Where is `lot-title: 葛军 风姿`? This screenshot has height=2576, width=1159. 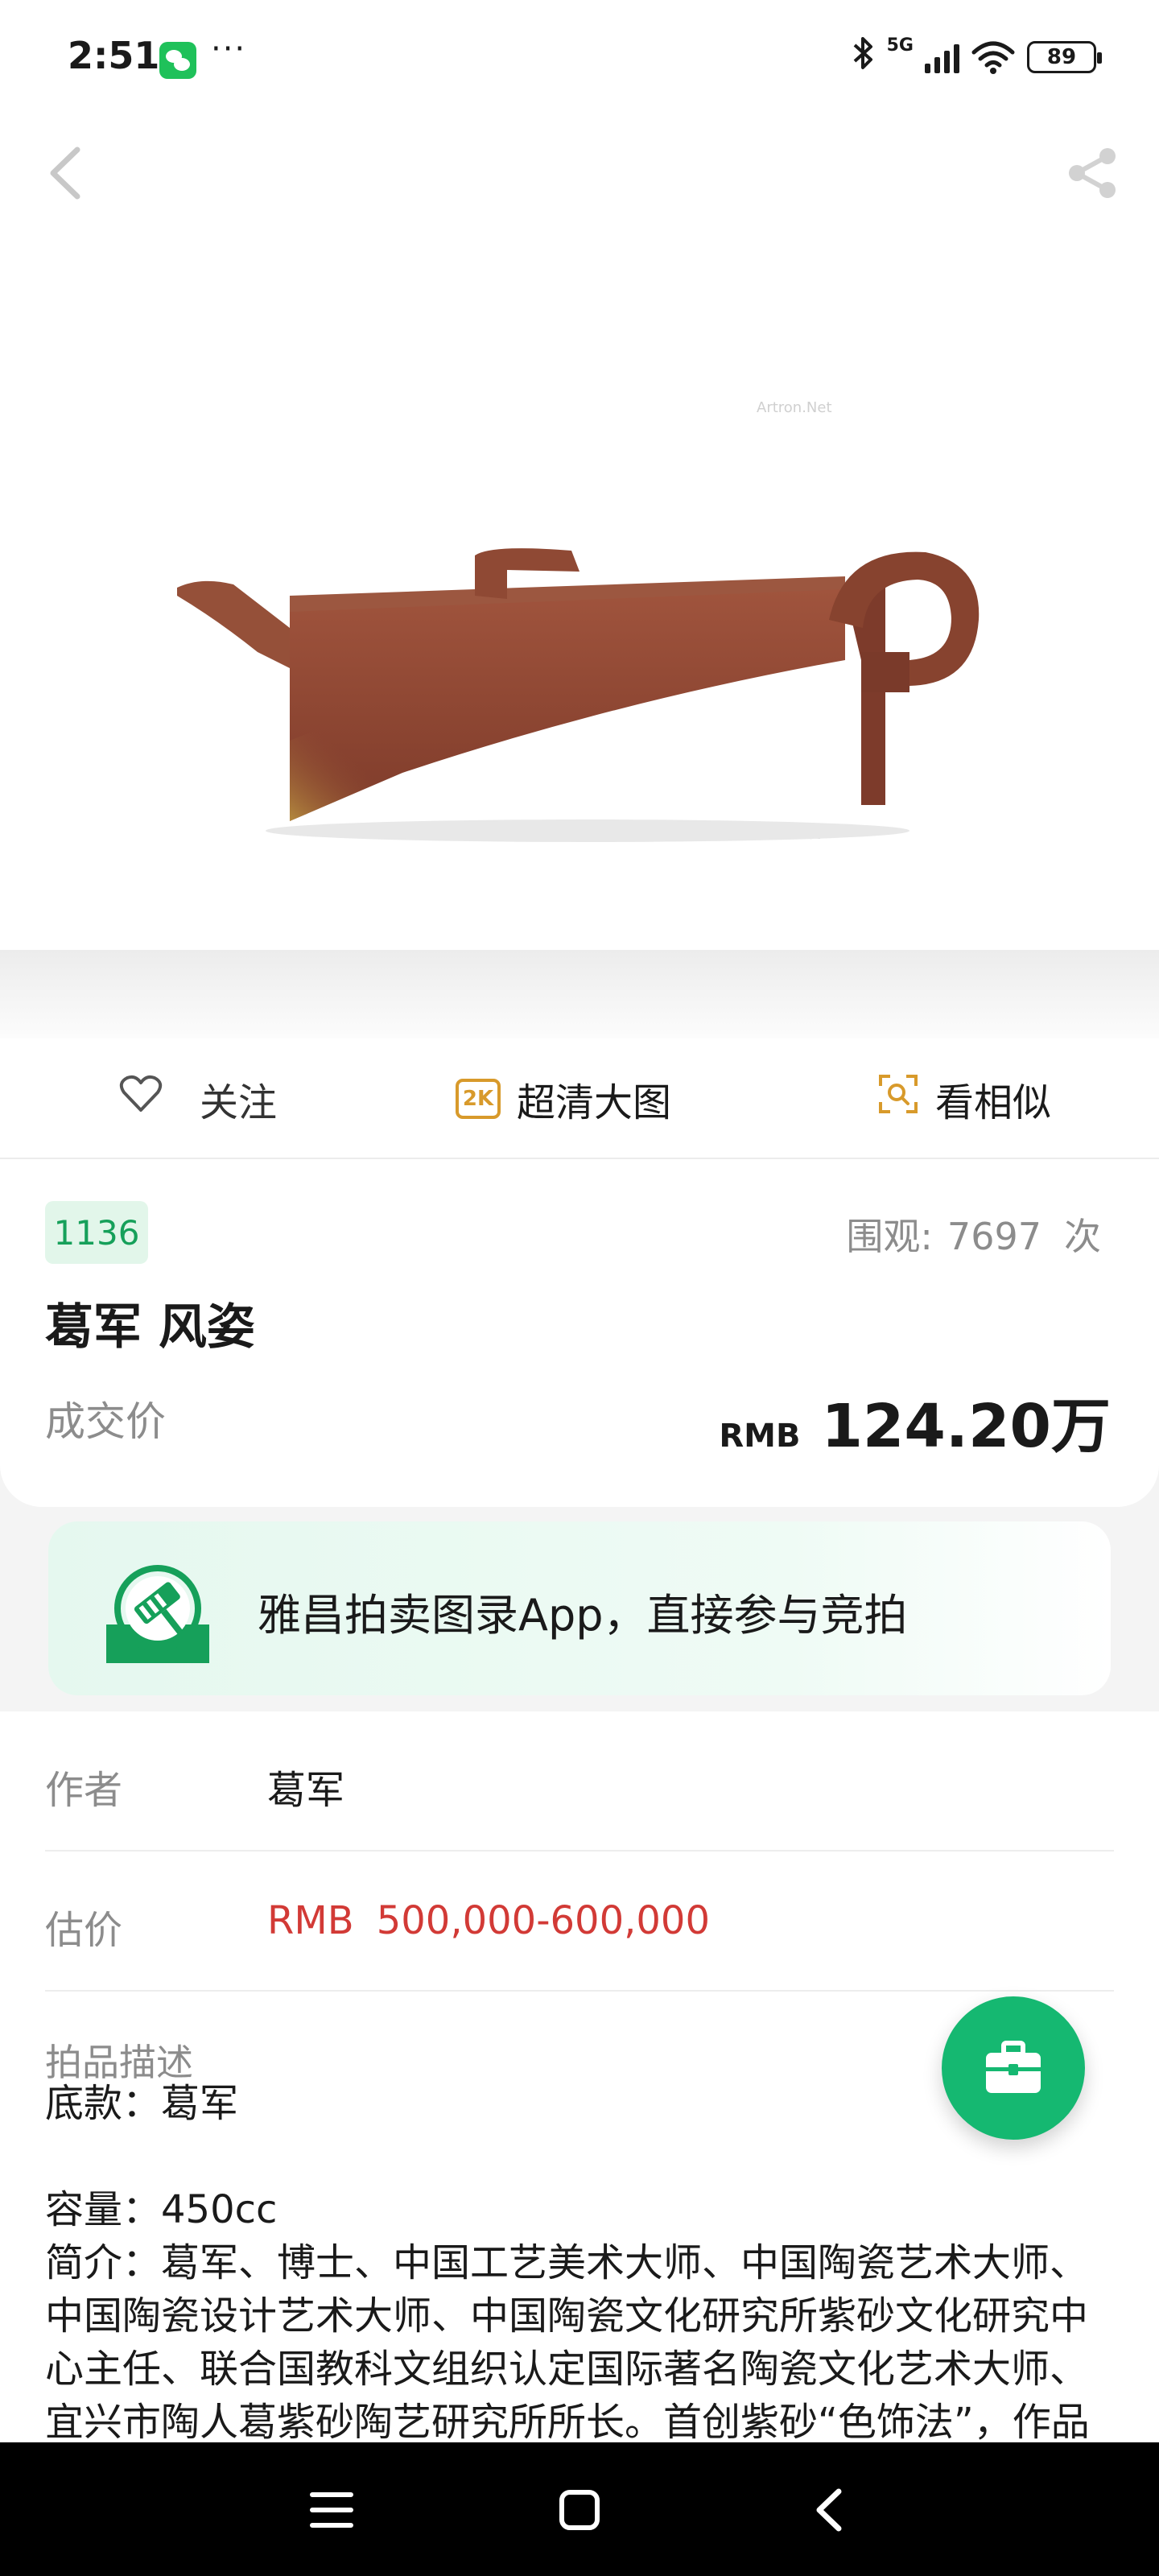 lot-title: 葛军 风姿 is located at coordinates (150, 1327).